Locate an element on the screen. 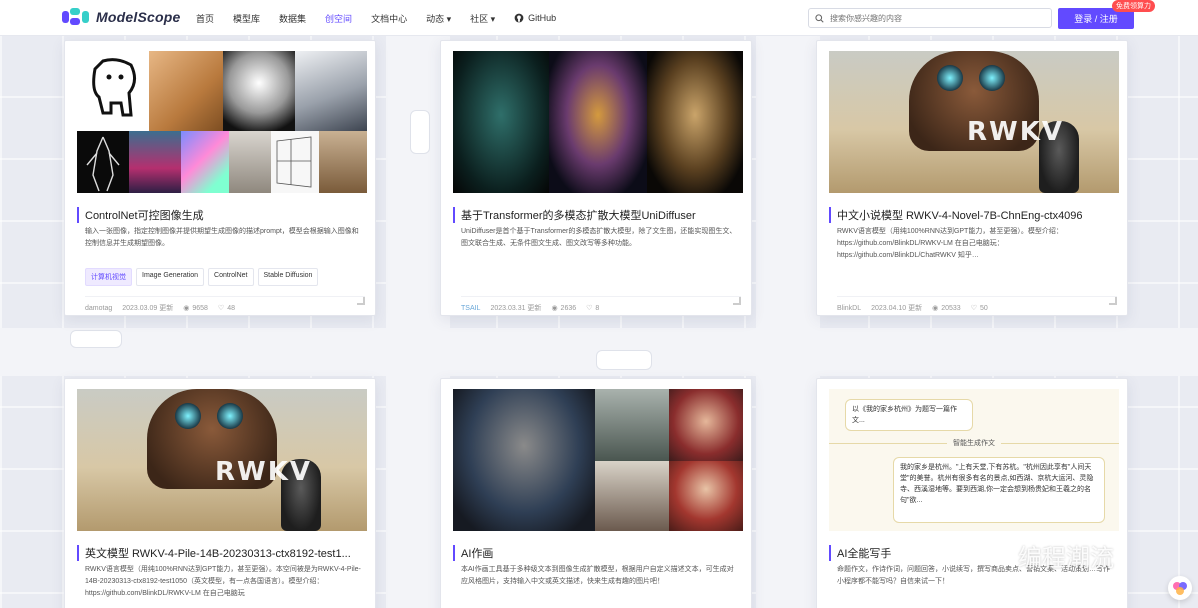  like-count: 48 is located at coordinates (231, 308).